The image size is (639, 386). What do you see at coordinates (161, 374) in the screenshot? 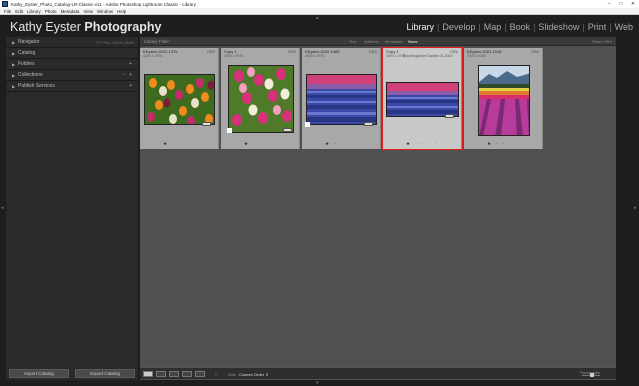
I see `loupe-view-icon` at bounding box center [161, 374].